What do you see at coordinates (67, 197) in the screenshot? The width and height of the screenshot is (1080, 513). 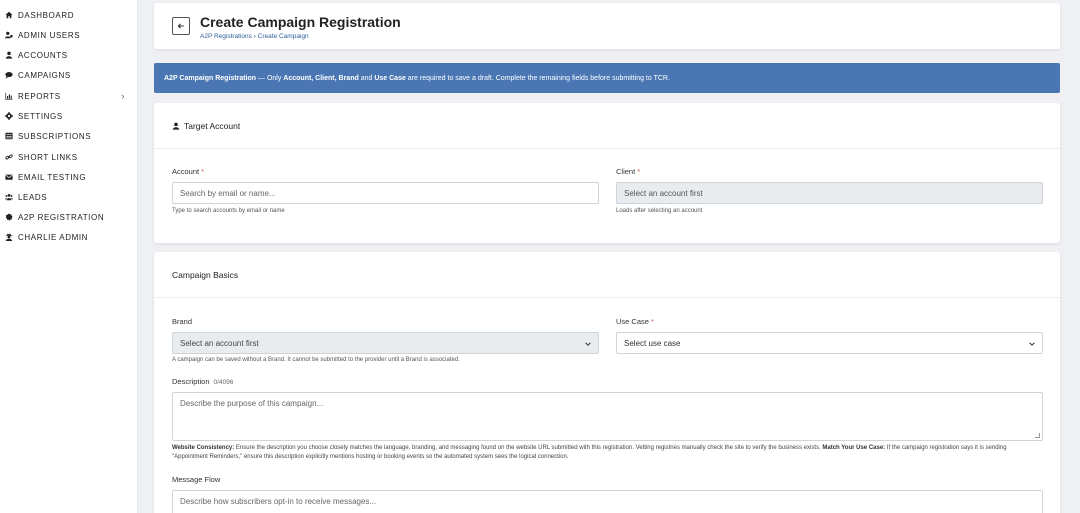 I see `sidebar-item-leads: LEADS` at bounding box center [67, 197].